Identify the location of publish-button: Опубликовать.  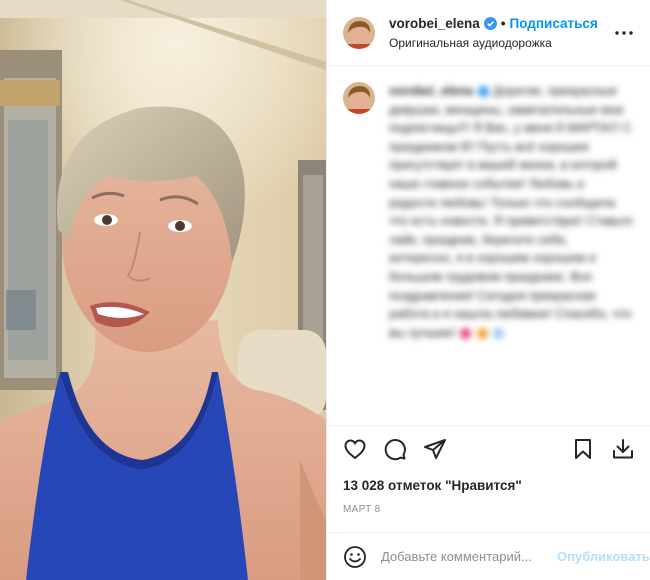
(603, 556).